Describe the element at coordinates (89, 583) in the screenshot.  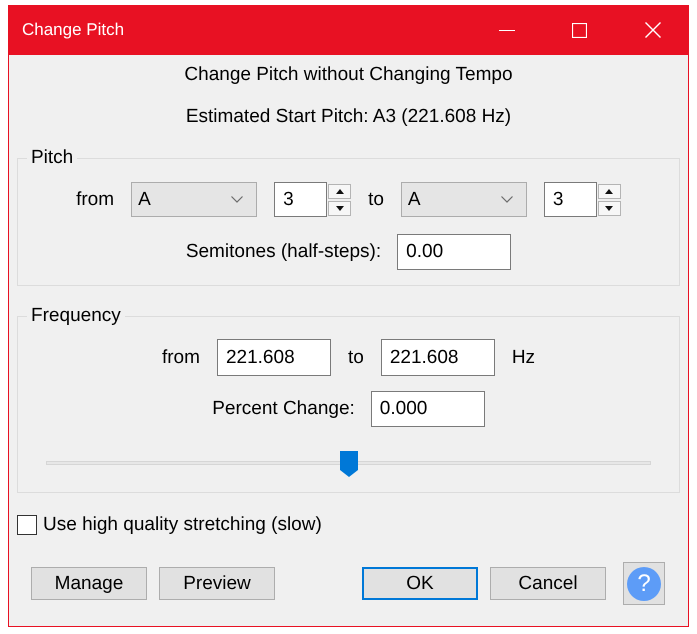
I see `dialog-button: Manage` at that location.